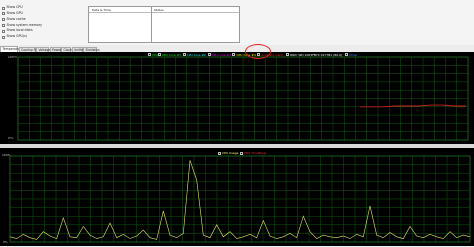 This screenshot has width=474, height=247. What do you see at coordinates (17, 36) in the screenshot?
I see `checkbox-label: Show GPU(s)` at bounding box center [17, 36].